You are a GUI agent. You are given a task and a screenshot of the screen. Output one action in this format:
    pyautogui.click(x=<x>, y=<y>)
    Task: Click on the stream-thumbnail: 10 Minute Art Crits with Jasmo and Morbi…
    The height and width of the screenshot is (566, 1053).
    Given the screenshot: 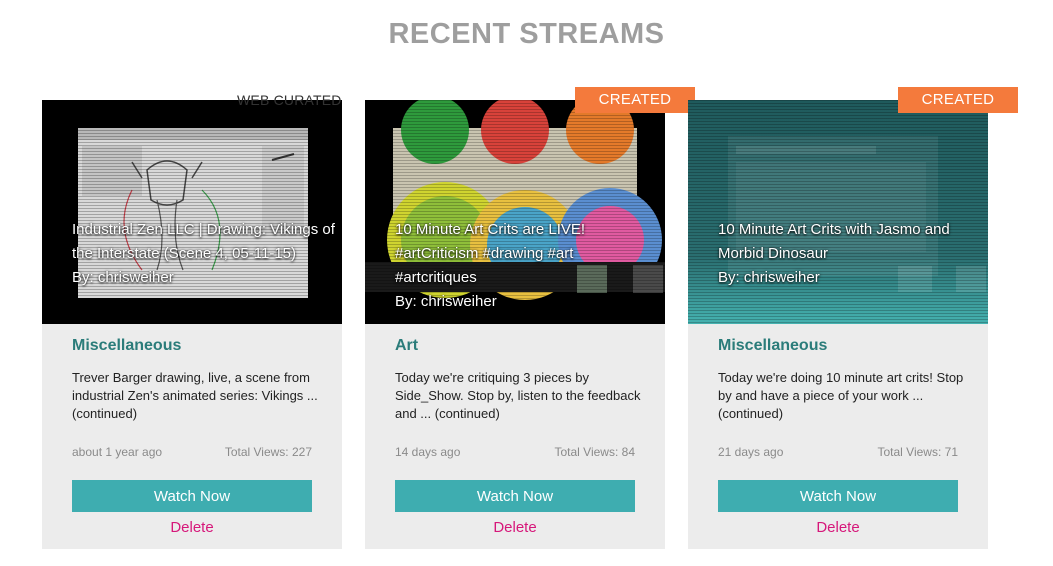 What is the action you would take?
    pyautogui.click(x=838, y=212)
    